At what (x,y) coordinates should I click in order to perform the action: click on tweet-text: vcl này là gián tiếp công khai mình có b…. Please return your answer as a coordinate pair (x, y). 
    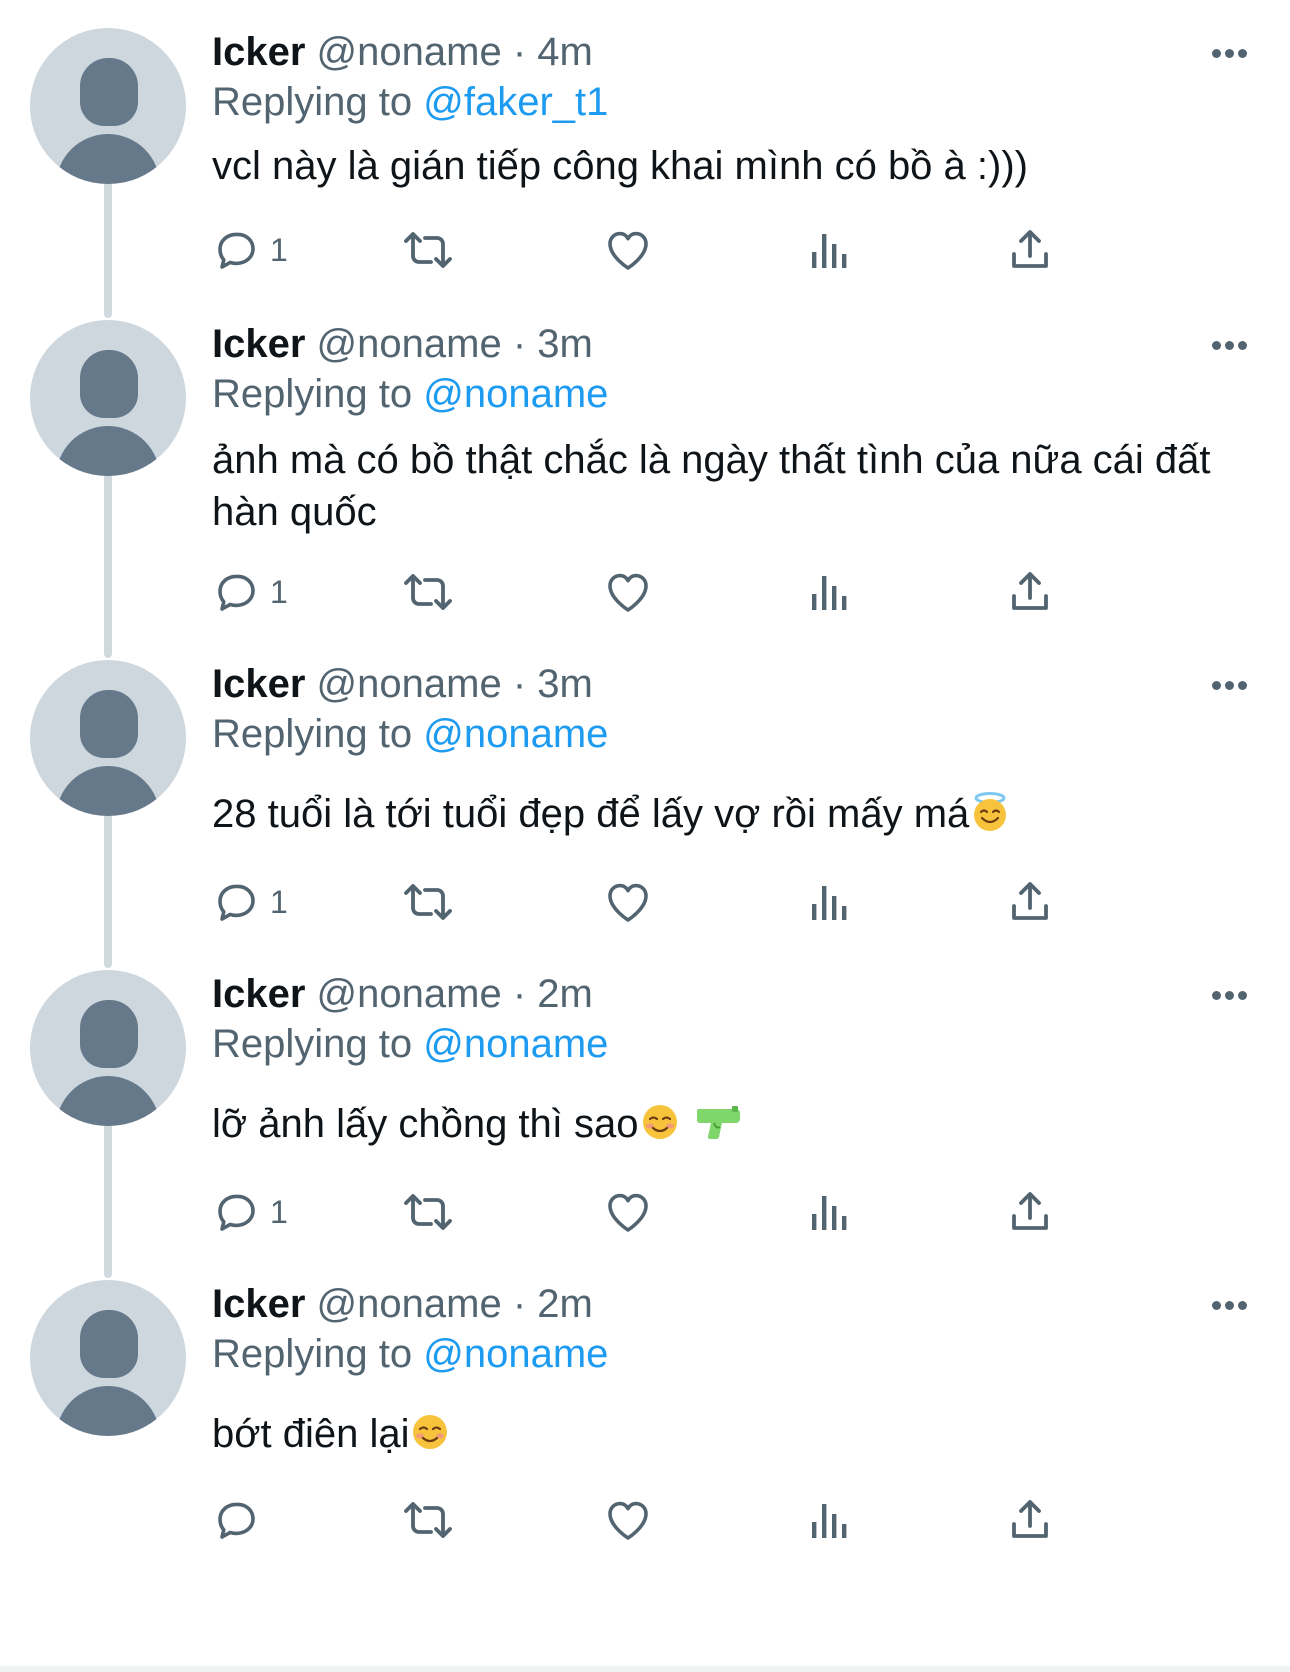
    Looking at the image, I should click on (732, 166).